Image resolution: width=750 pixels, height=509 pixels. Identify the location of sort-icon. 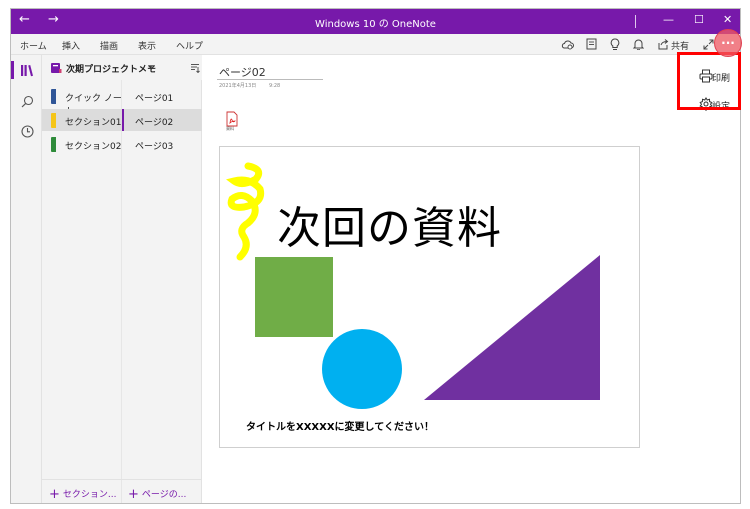
(195, 68).